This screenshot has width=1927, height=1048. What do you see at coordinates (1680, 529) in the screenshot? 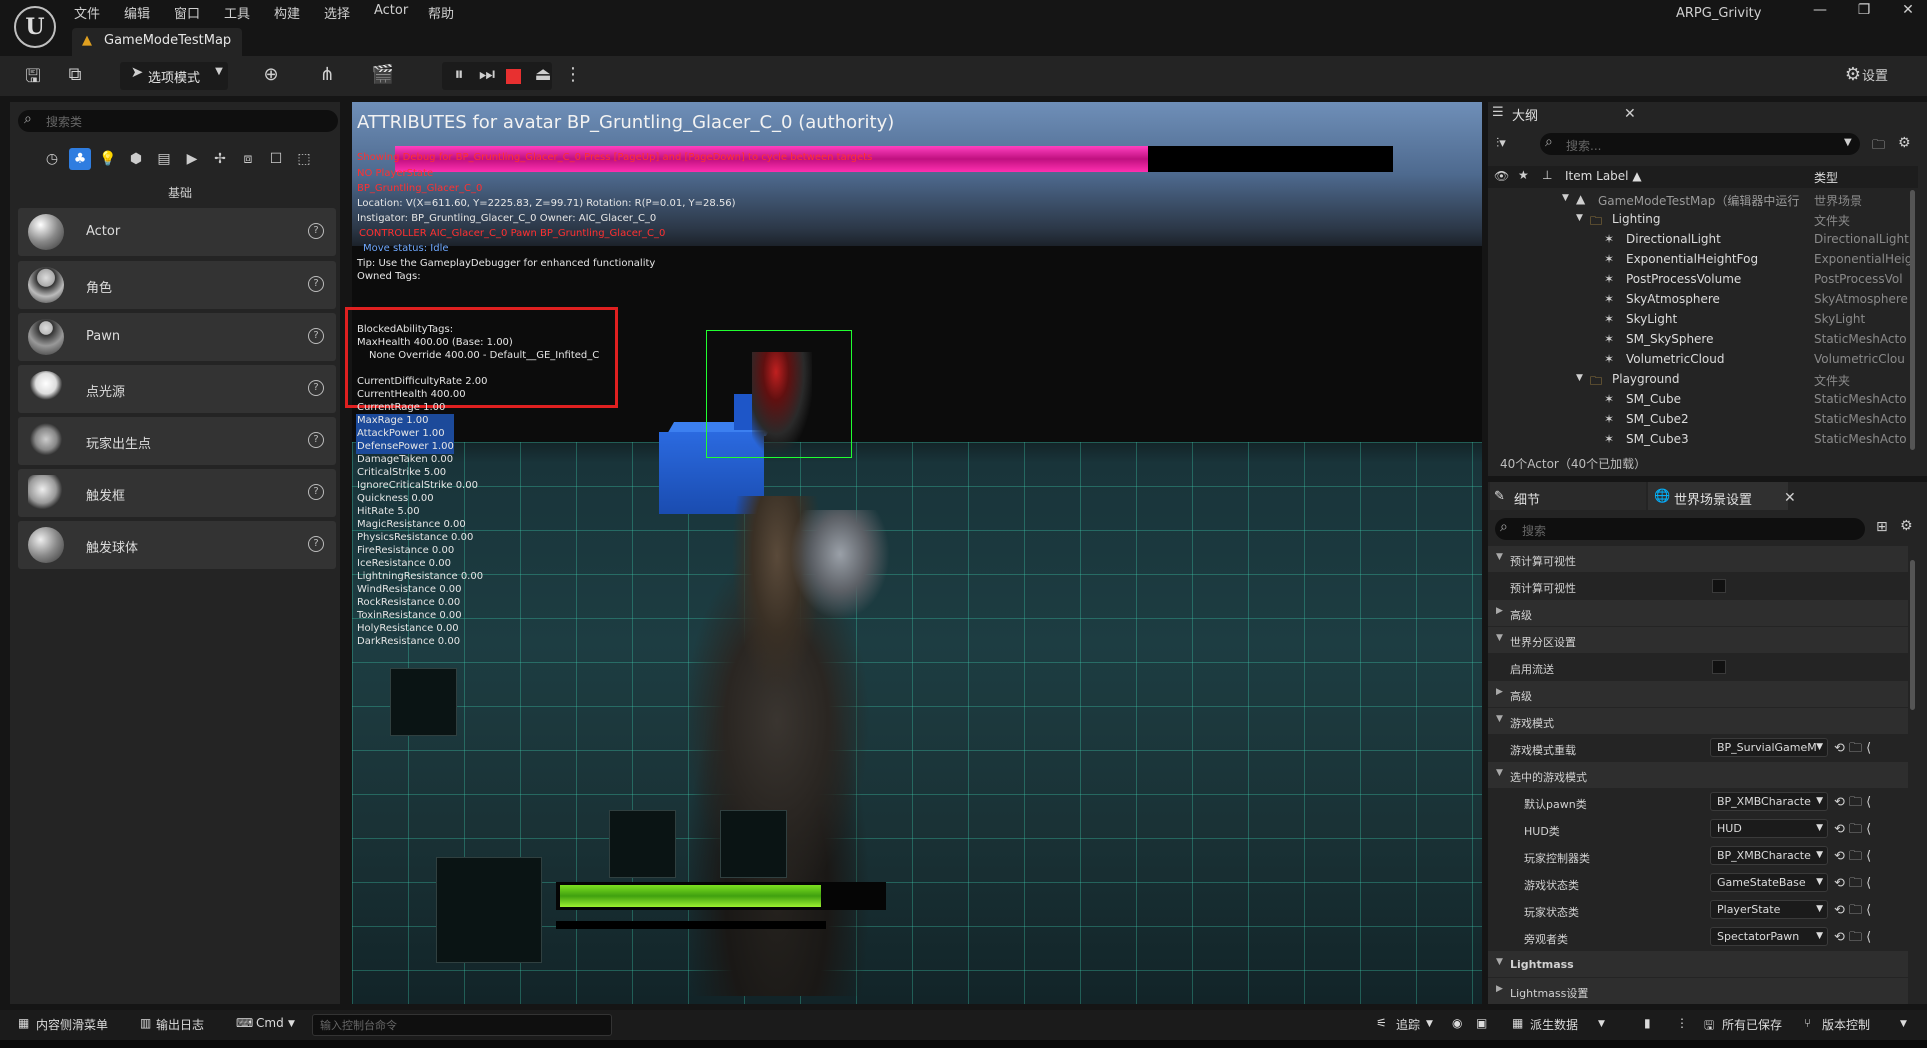
I see `details-search-input` at bounding box center [1680, 529].